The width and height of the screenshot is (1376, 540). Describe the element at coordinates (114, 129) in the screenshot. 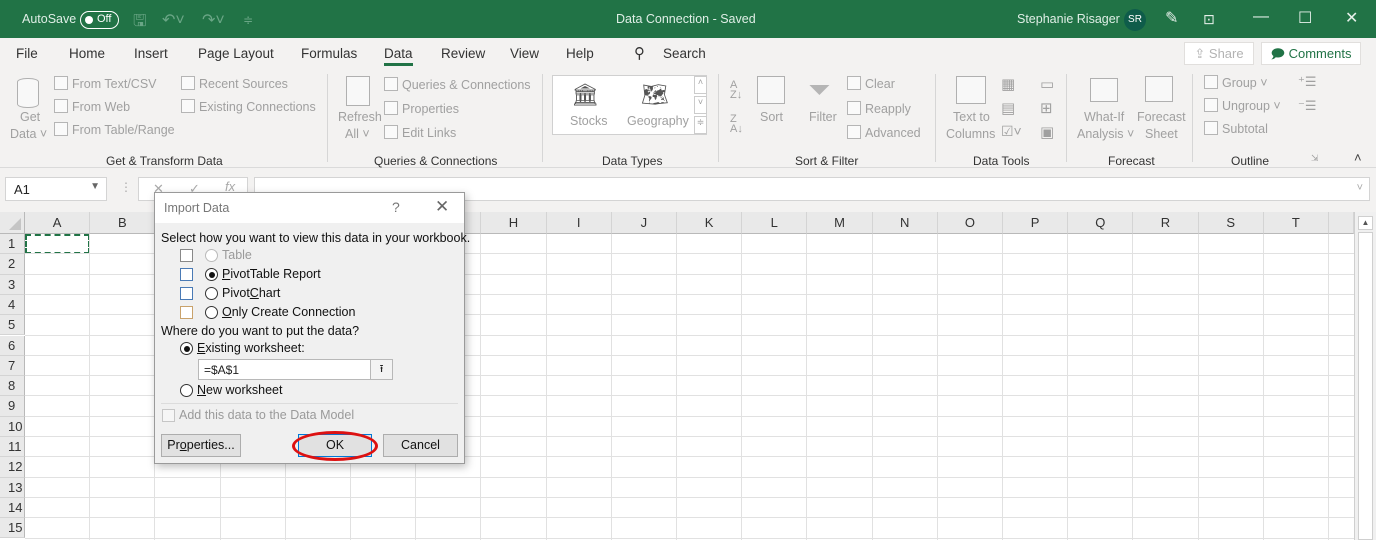

I see `from-table-range-button: From Table/Range` at that location.